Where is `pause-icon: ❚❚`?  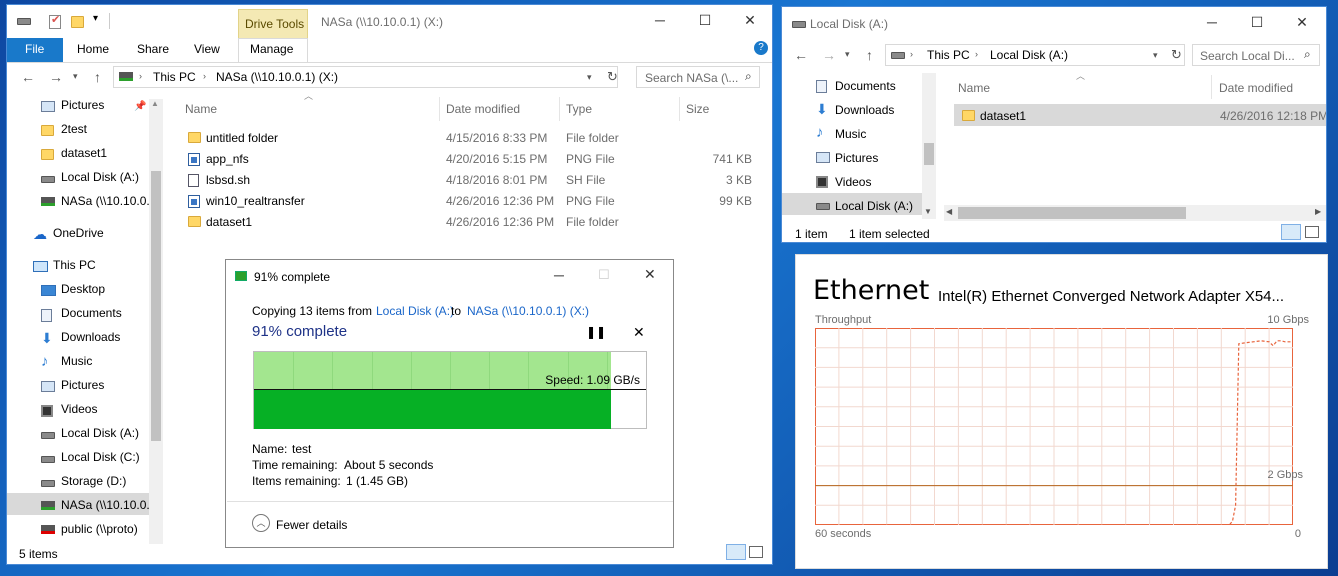
pause-icon: ❚❚ is located at coordinates (596, 332).